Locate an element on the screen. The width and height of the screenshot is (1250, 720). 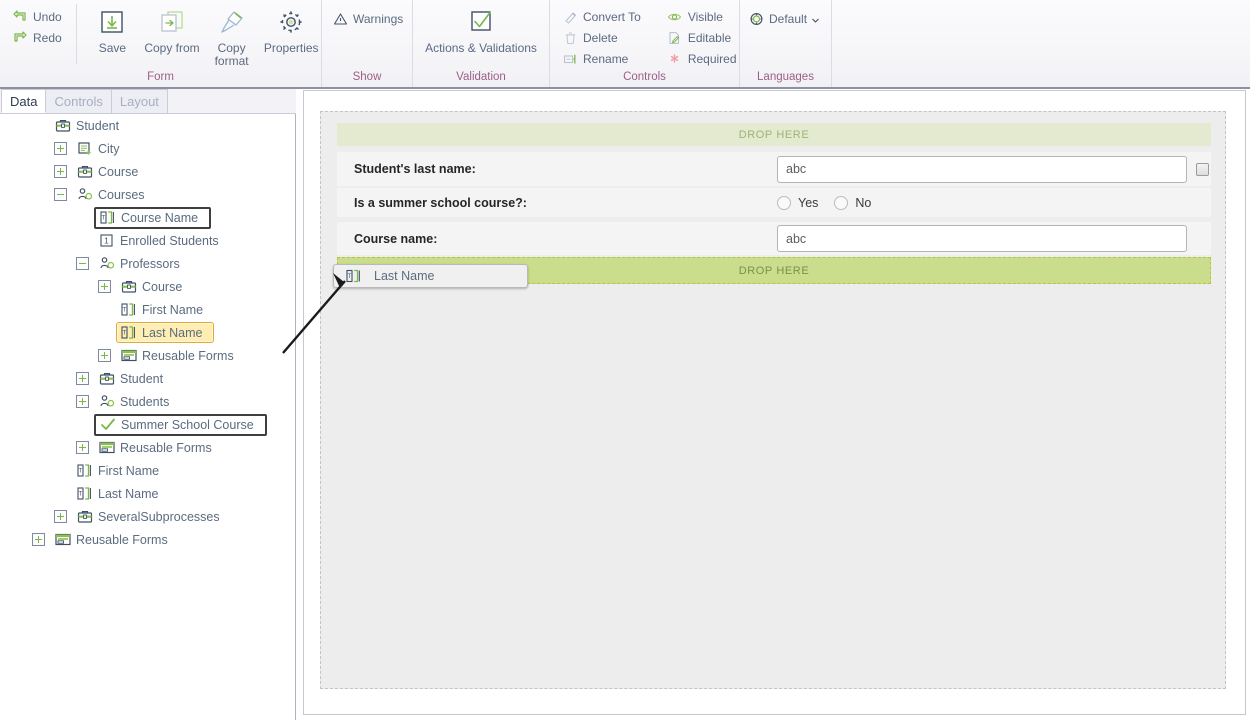
tab-data: Data is located at coordinates (24, 101).